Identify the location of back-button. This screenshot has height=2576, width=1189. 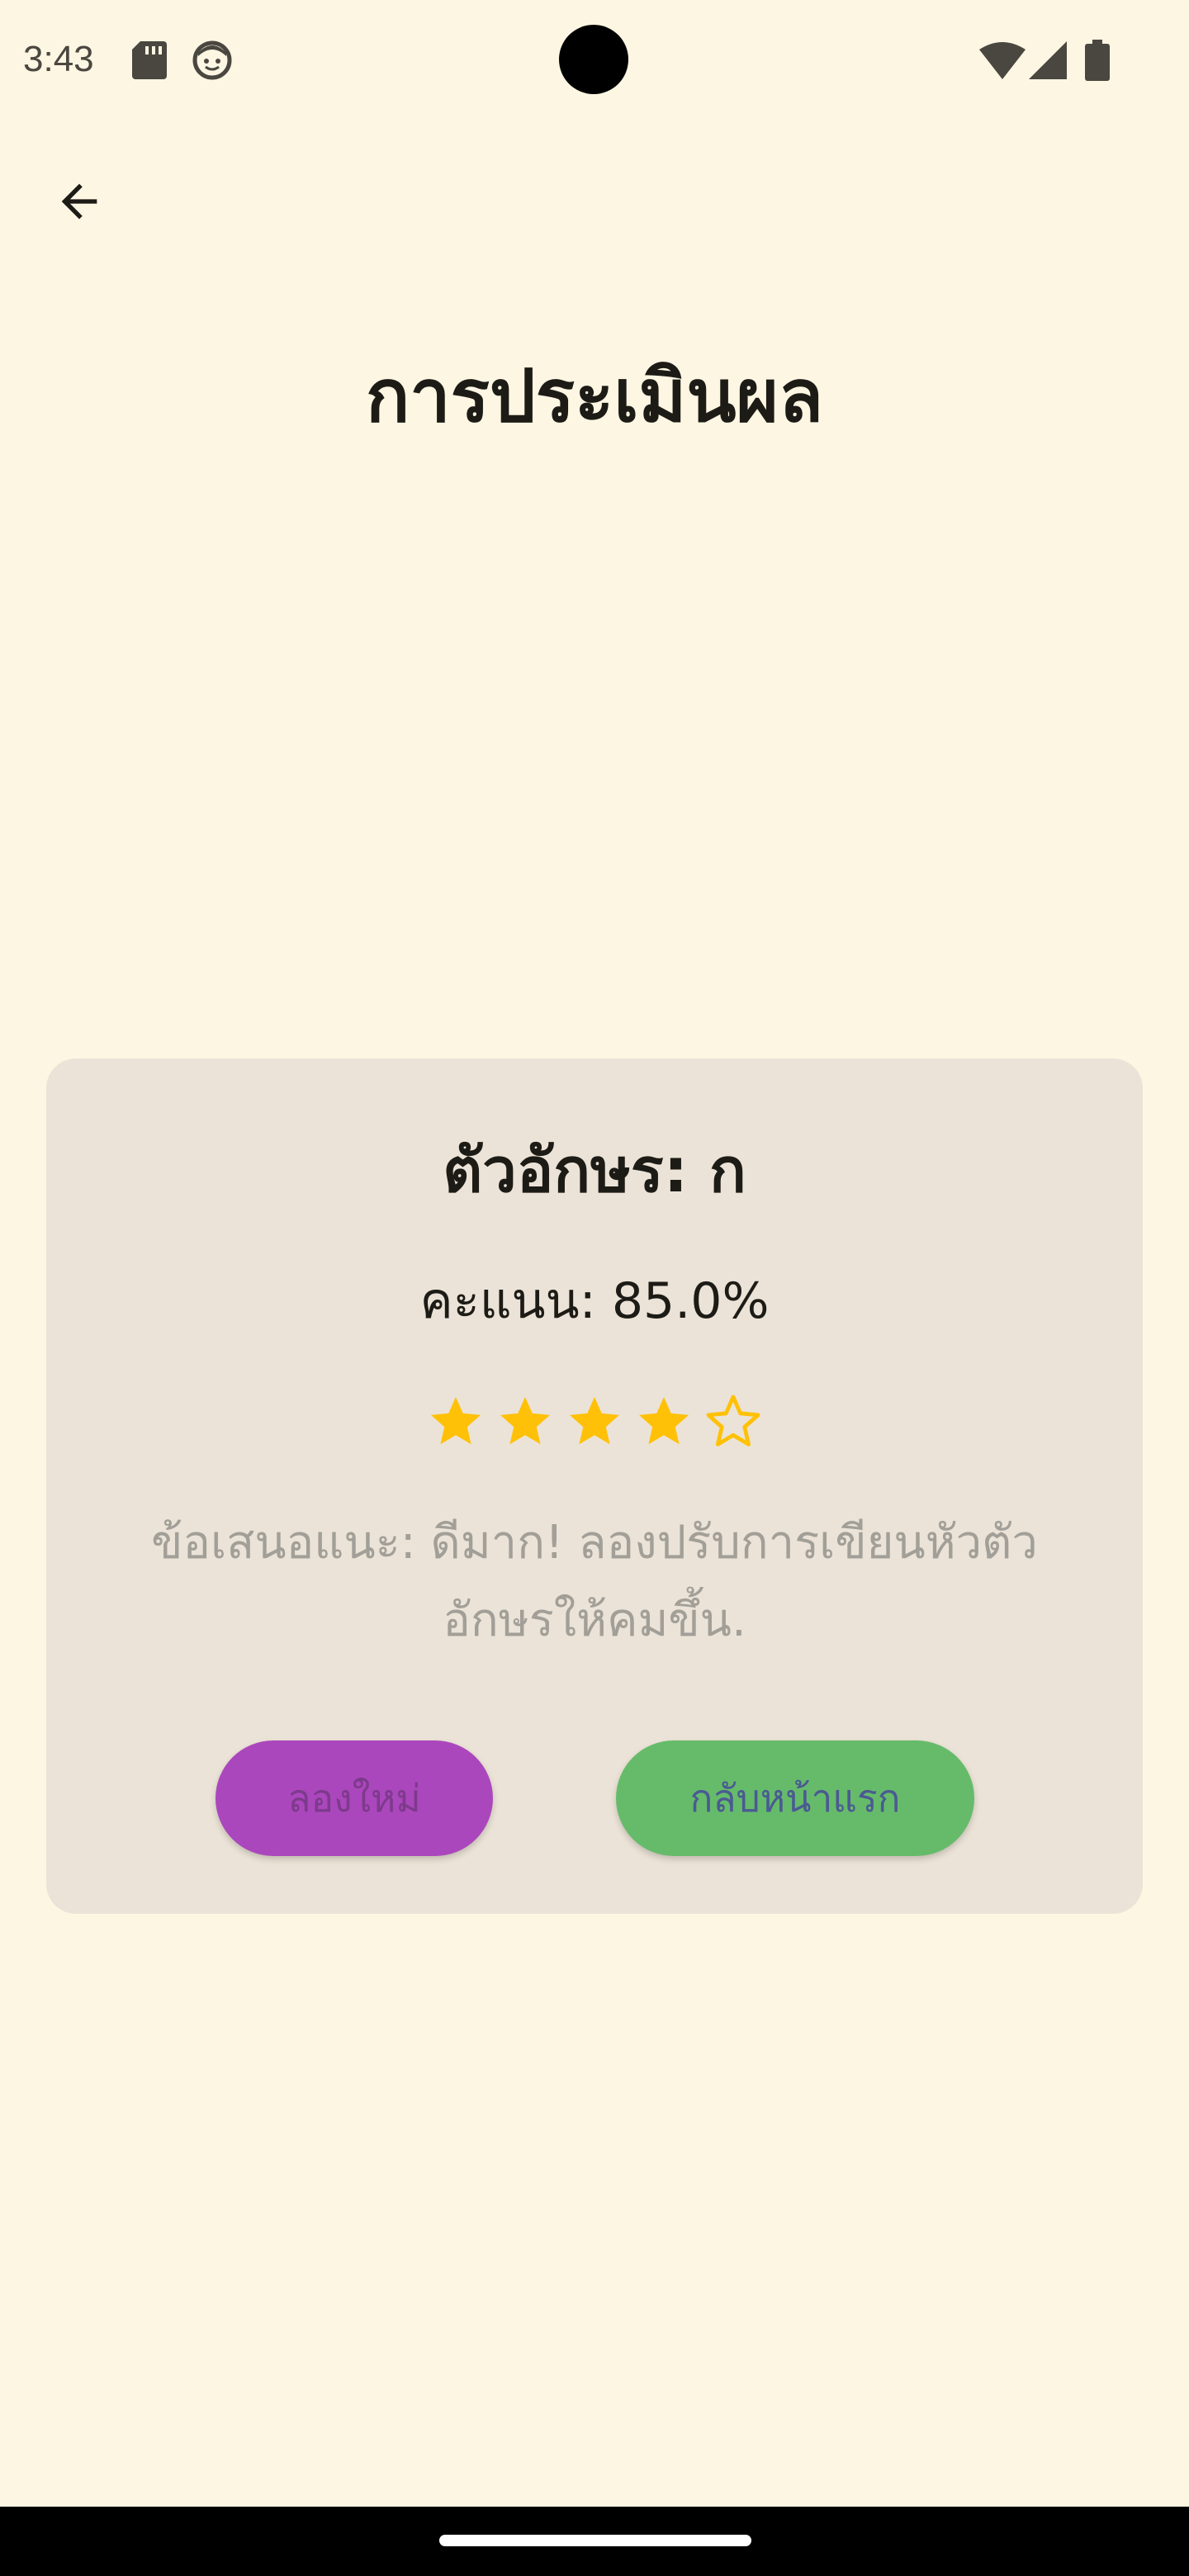
(79, 201).